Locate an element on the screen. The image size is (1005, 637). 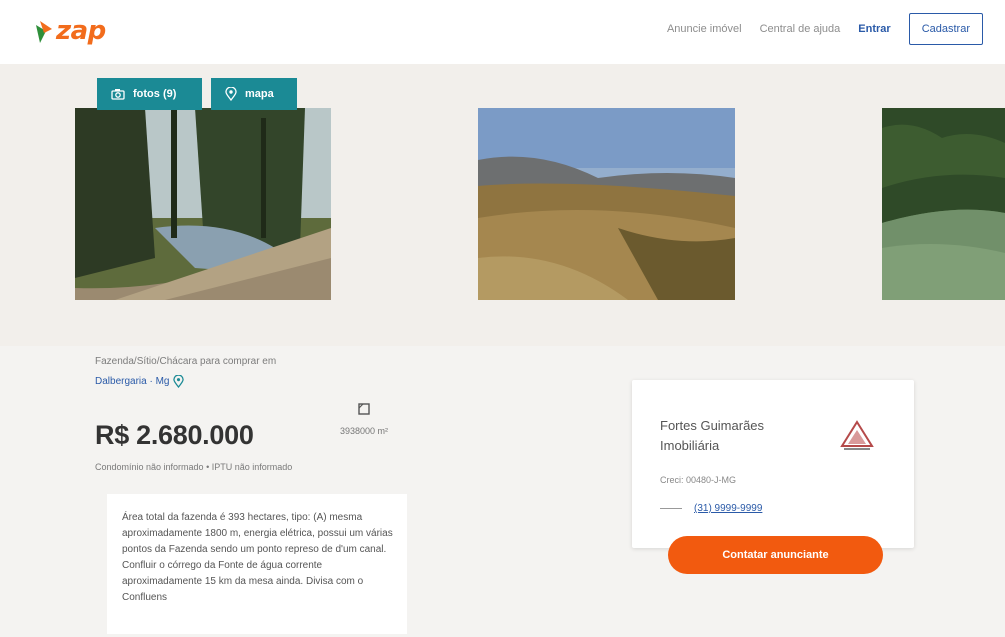
logo-text: zap is located at coordinates (81, 31).